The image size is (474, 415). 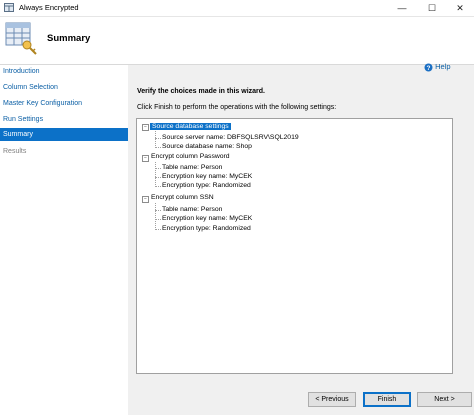 What do you see at coordinates (387, 399) in the screenshot?
I see `finish-button: Finish` at bounding box center [387, 399].